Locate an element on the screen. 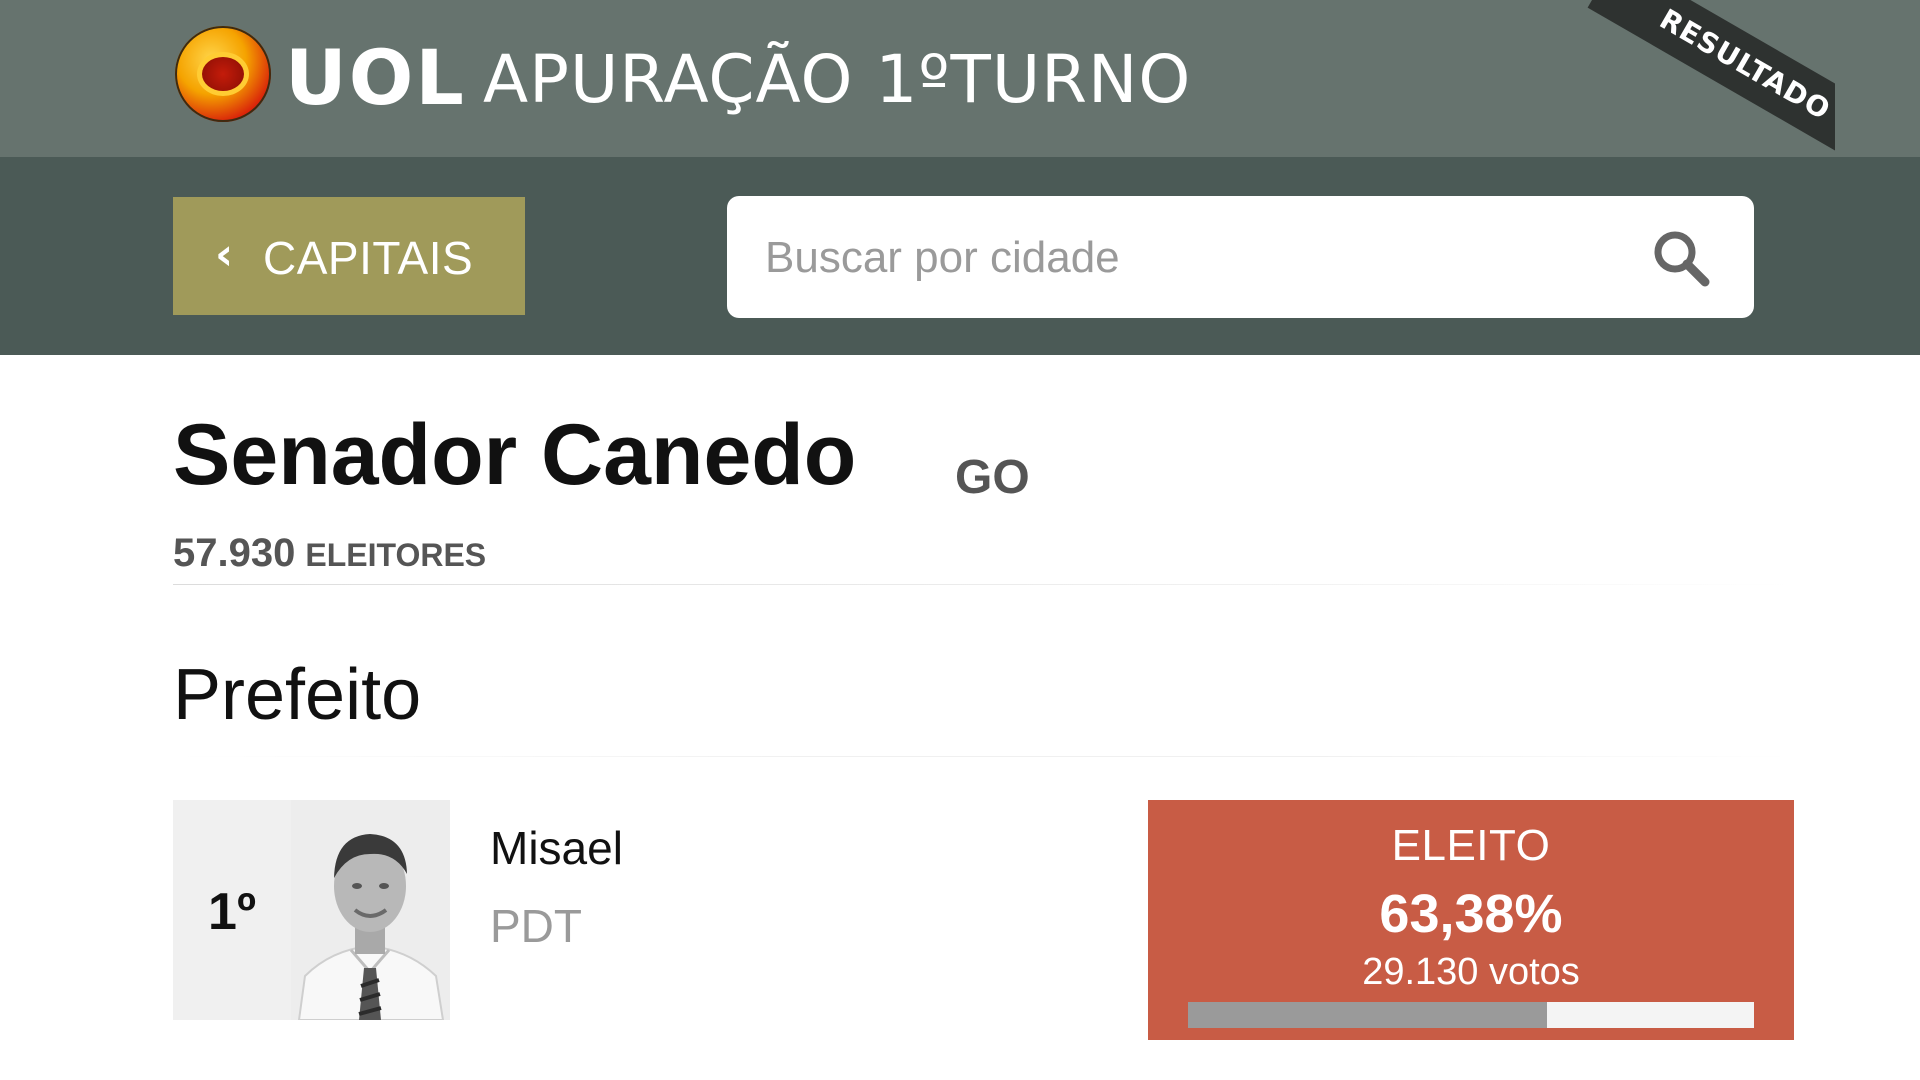  rank-label: 1º is located at coordinates (232, 912).